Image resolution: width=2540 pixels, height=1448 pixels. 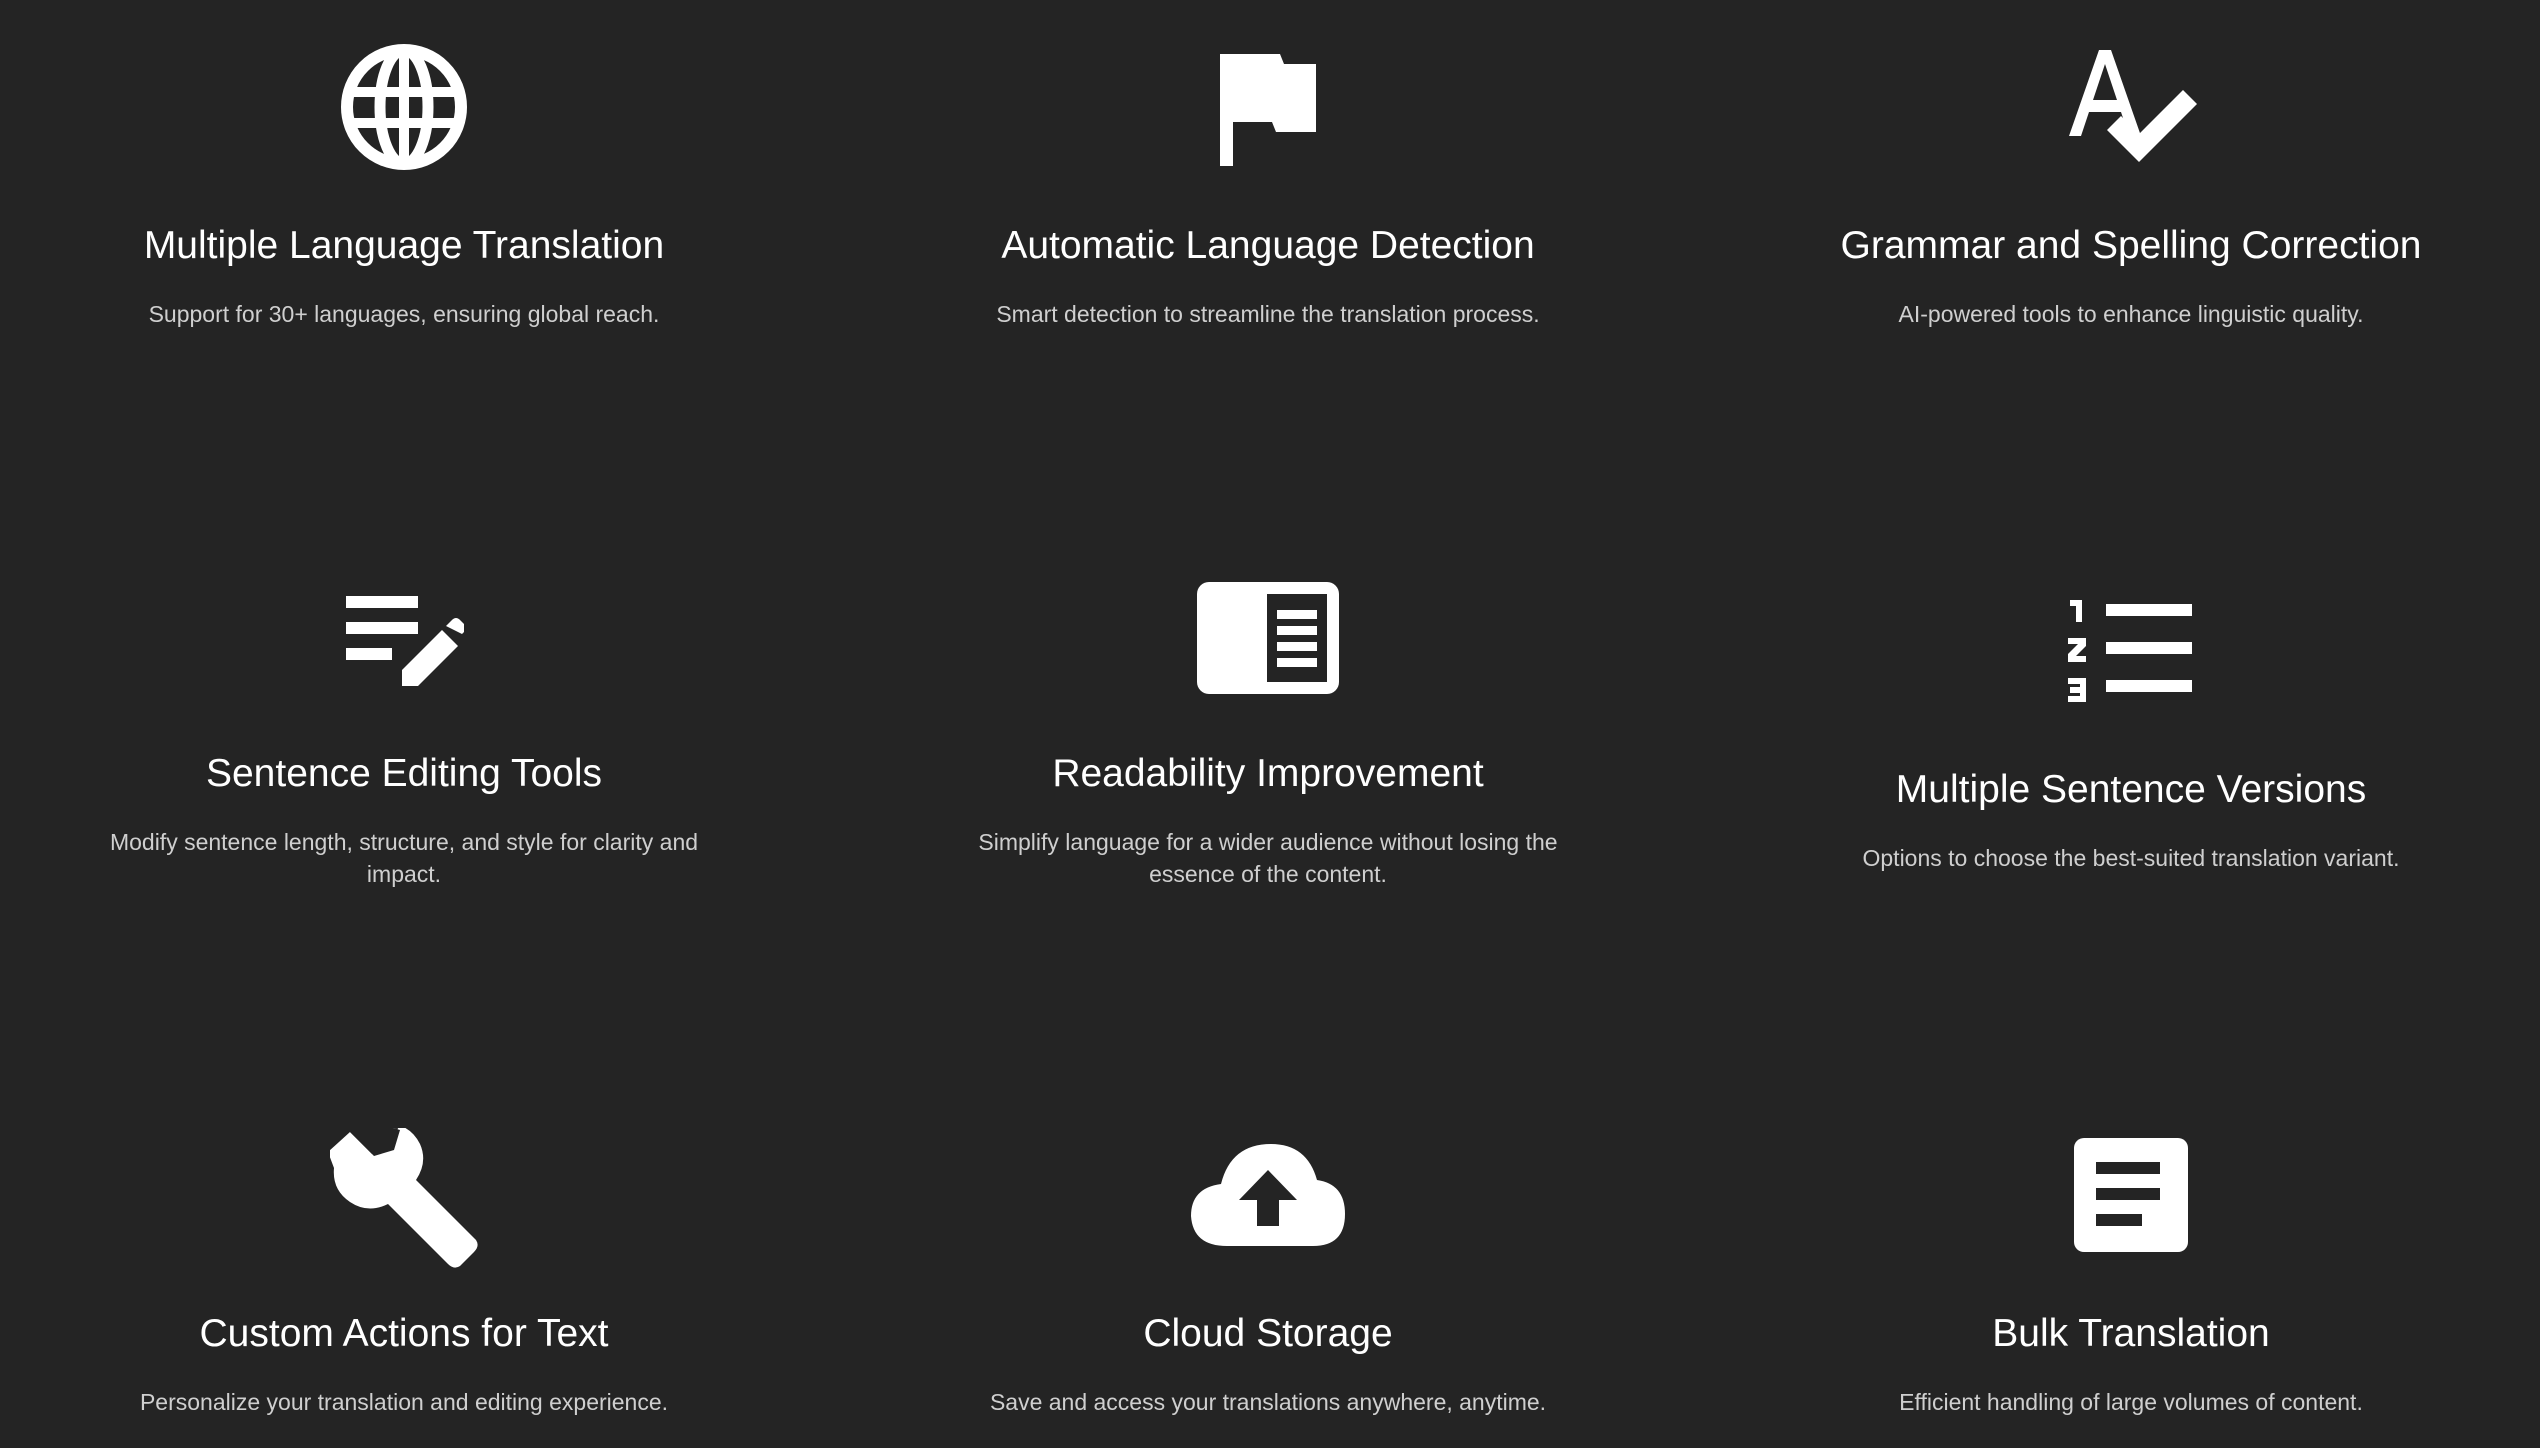 What do you see at coordinates (1268, 638) in the screenshot?
I see `reader-mode-icon` at bounding box center [1268, 638].